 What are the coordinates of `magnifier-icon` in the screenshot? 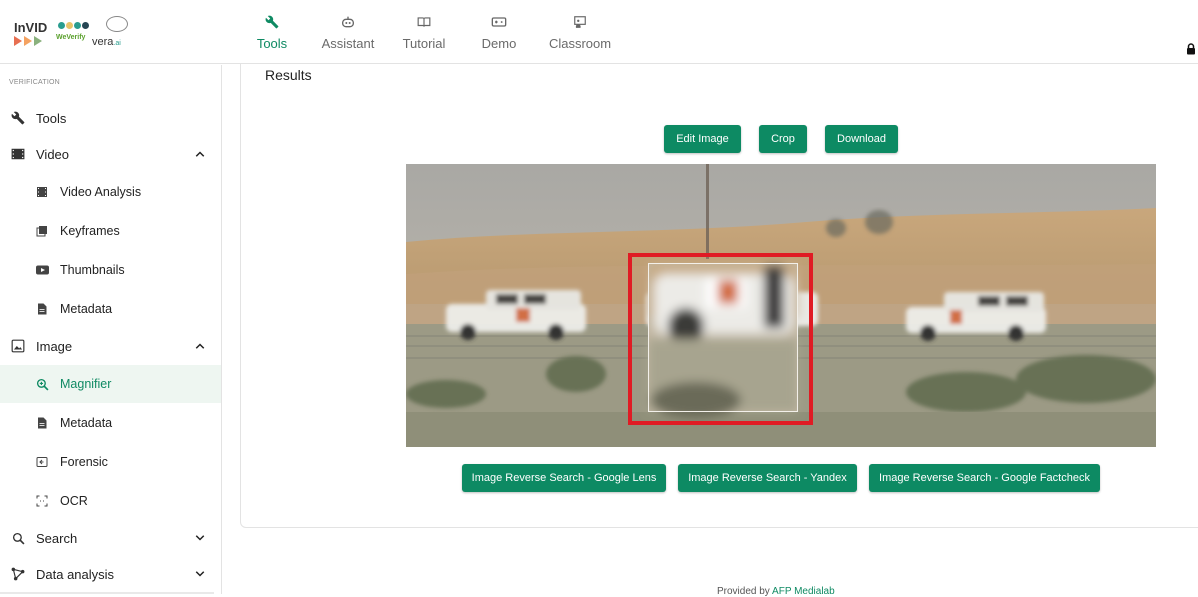 It's located at (42, 384).